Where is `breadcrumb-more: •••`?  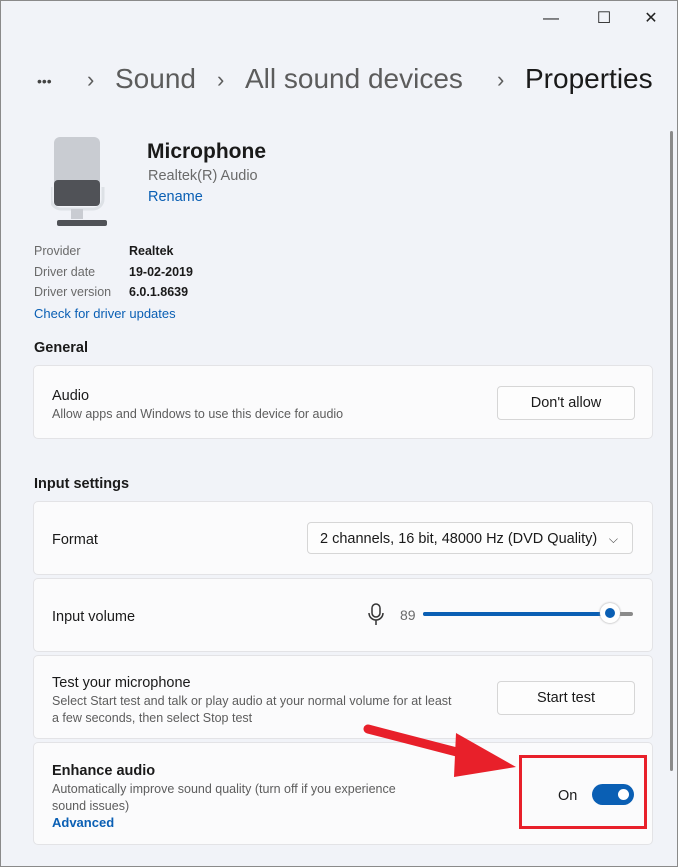 breadcrumb-more: ••• is located at coordinates (44, 81).